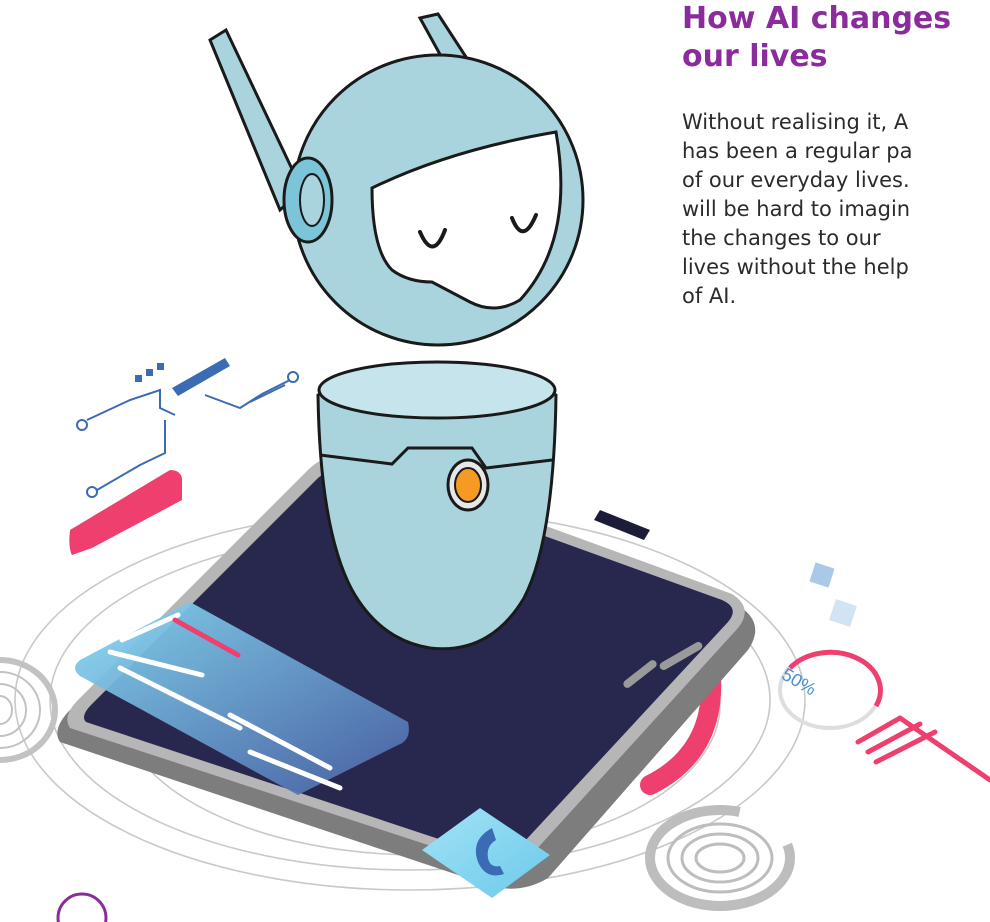 This screenshot has width=990, height=922. I want to click on progress-label: 50%, so click(798, 681).